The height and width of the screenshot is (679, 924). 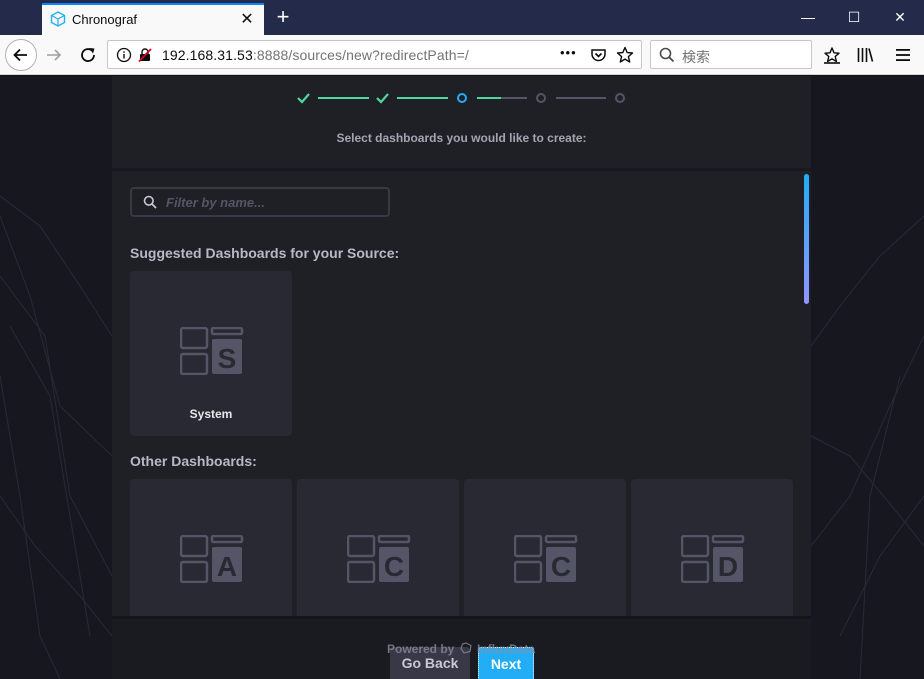 I want to click on library-icon, so click(x=865, y=55).